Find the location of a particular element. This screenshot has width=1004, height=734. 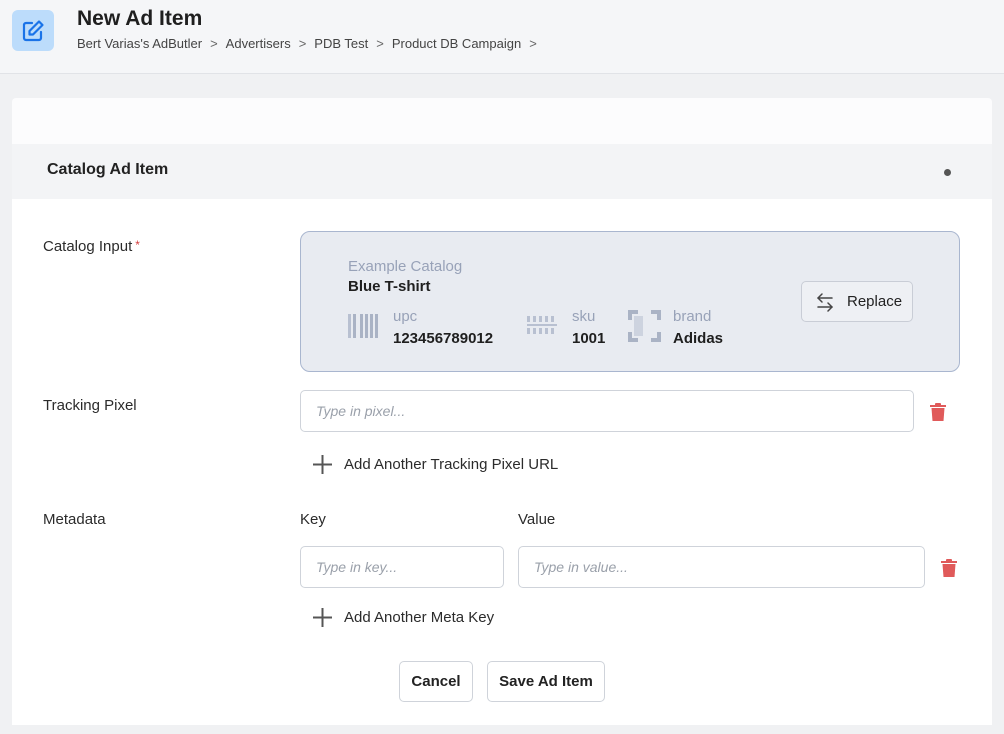

sku-barcode-icon is located at coordinates (542, 325).